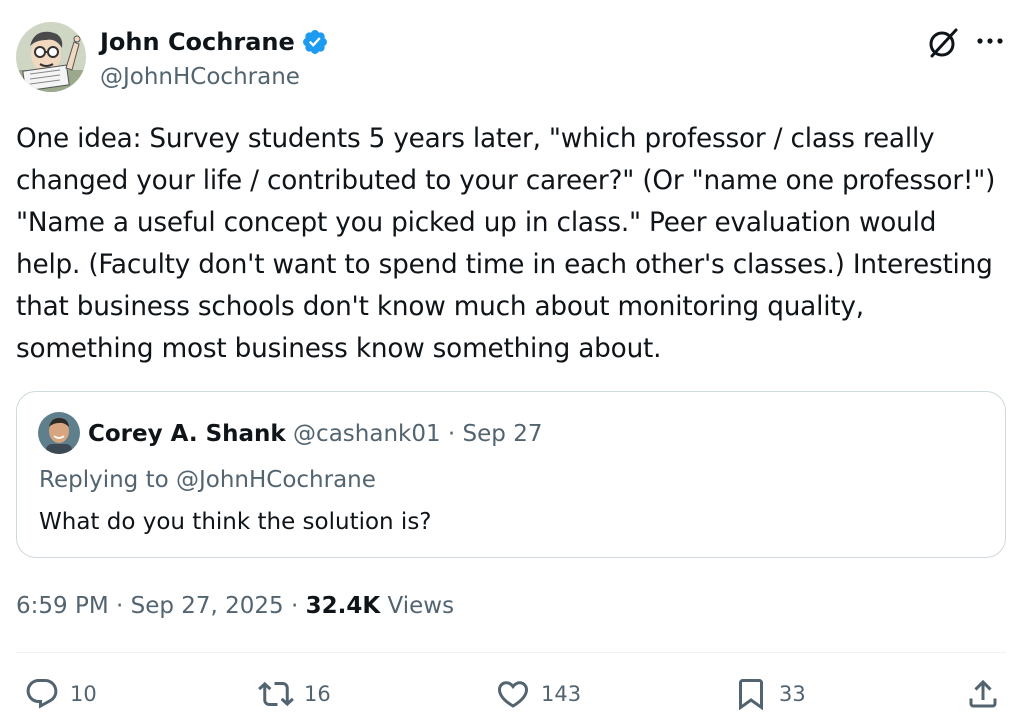  I want to click on reply-icon, so click(42, 694).